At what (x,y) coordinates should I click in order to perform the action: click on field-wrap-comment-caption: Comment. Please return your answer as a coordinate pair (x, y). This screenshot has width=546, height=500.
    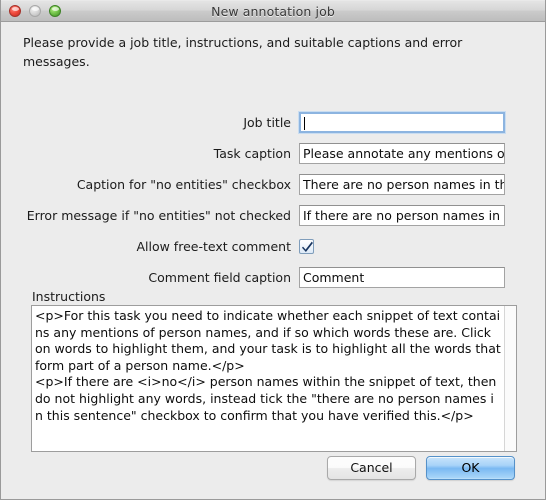
    Looking at the image, I should click on (422, 277).